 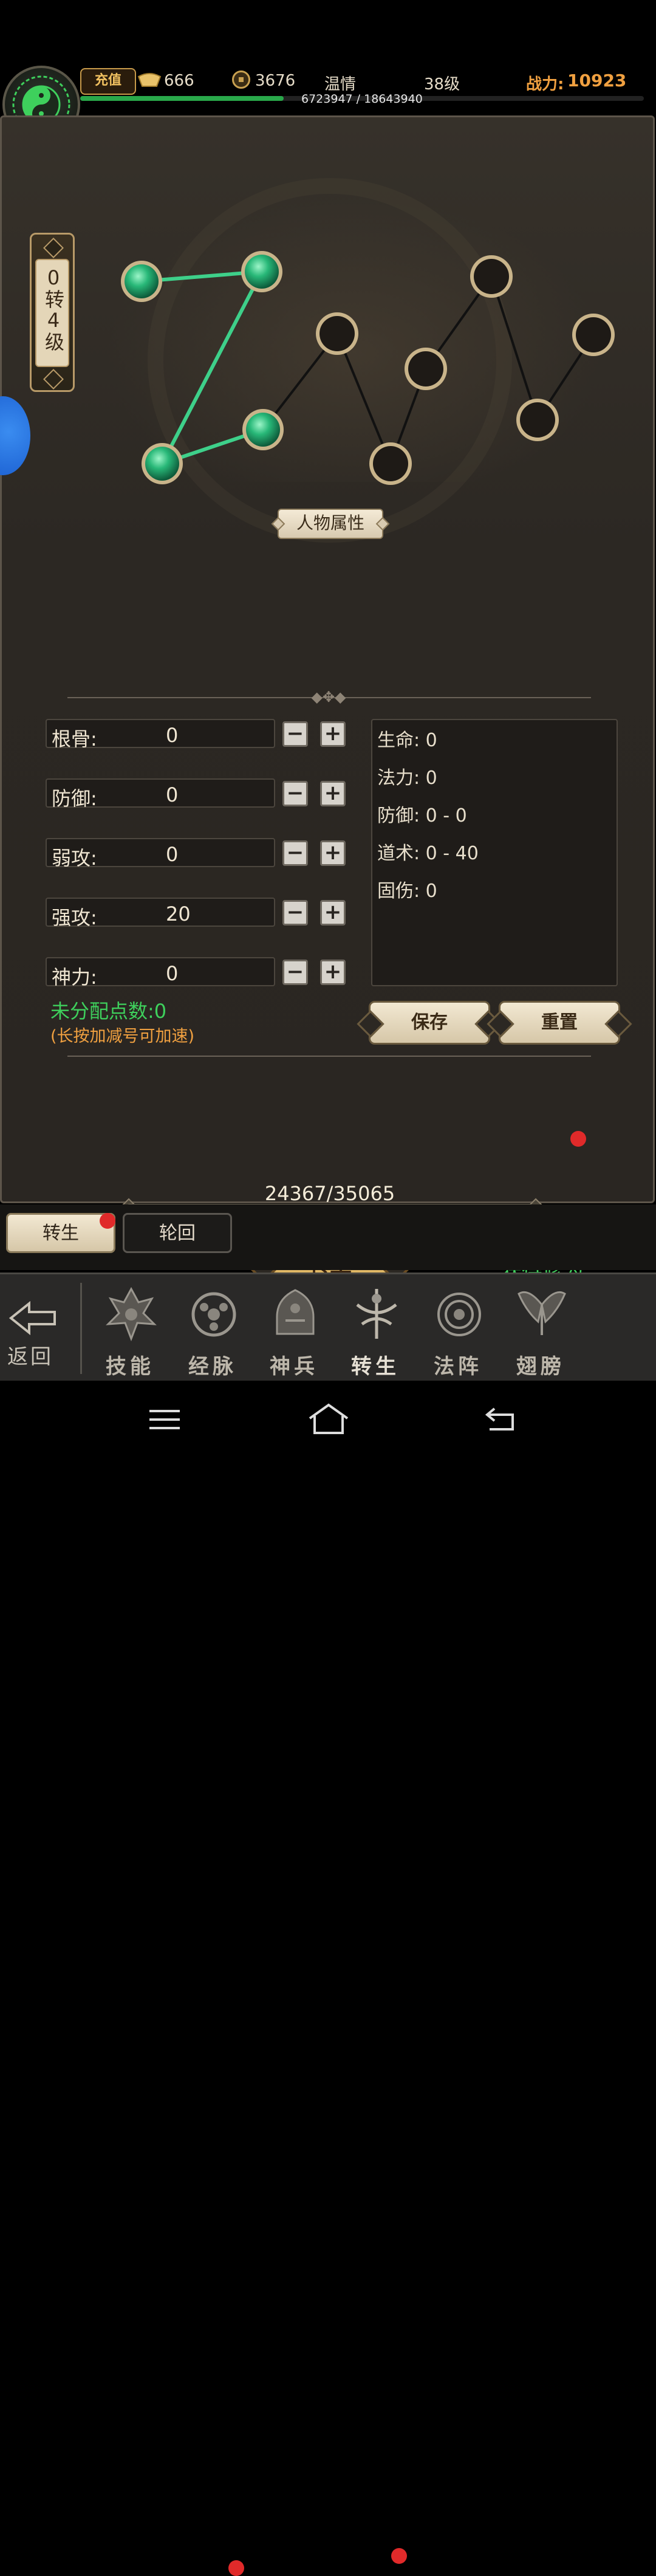 What do you see at coordinates (179, 81) in the screenshot?
I see `ingot-count: 666` at bounding box center [179, 81].